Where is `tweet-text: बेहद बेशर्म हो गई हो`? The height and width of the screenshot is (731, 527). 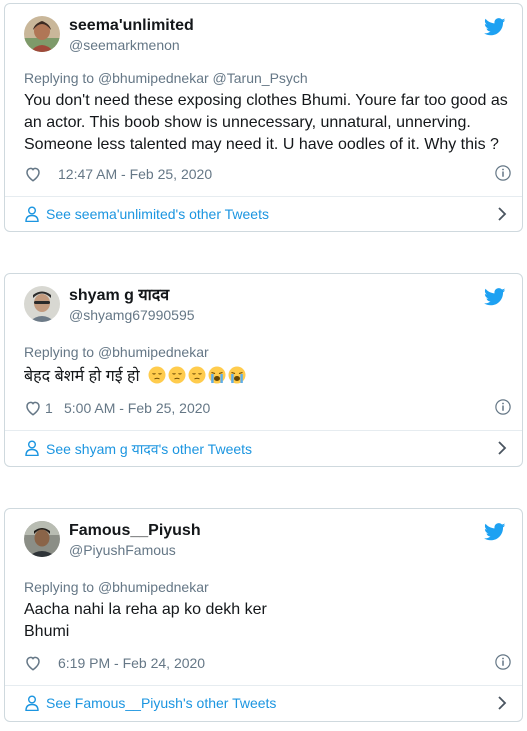
tweet-text: बेहद बेशर्म हो गई हो is located at coordinates (269, 377).